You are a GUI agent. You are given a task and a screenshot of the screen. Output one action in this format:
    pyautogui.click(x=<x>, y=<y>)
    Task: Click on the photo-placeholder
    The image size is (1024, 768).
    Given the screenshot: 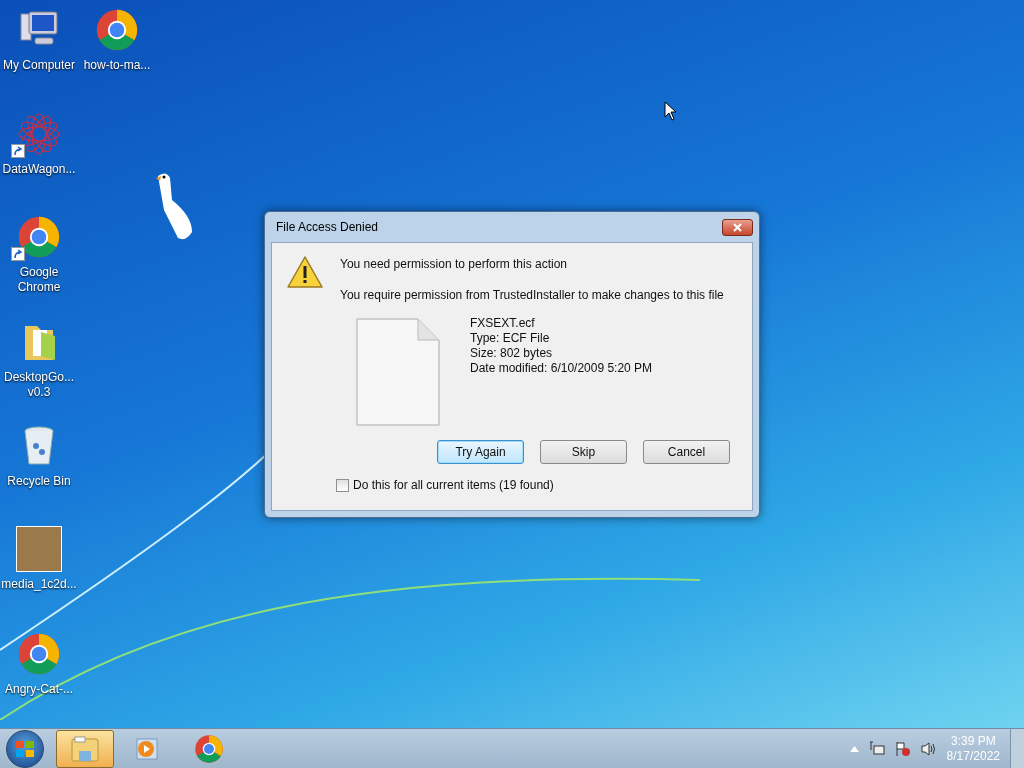 What is the action you would take?
    pyautogui.click(x=39, y=549)
    